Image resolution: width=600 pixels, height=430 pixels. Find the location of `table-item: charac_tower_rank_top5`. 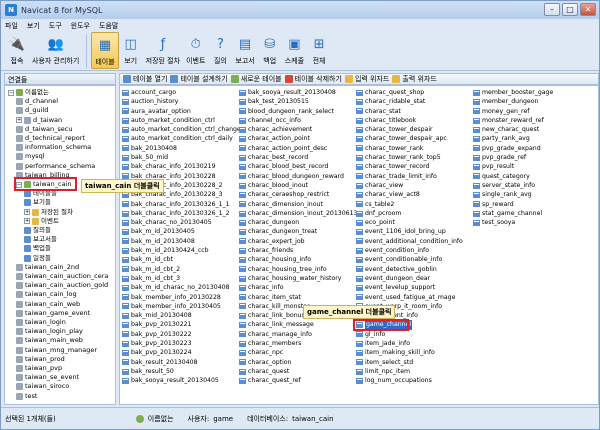

table-item: charac_tower_rank_top5 is located at coordinates (415, 157).